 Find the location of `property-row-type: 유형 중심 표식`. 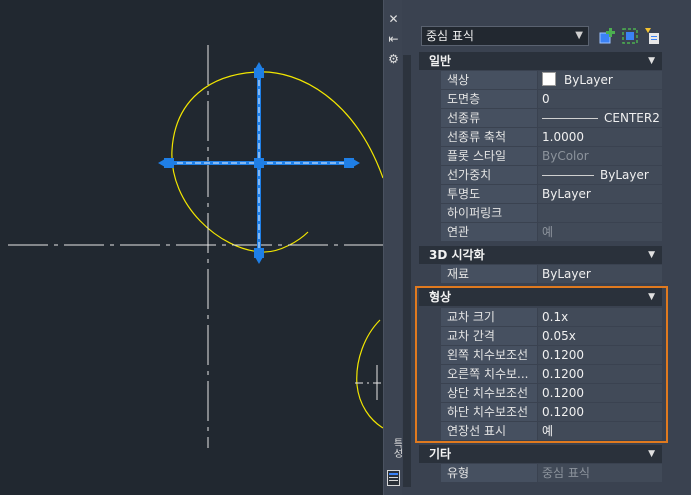

property-row-type: 유형 중심 표식 is located at coordinates (551, 473).